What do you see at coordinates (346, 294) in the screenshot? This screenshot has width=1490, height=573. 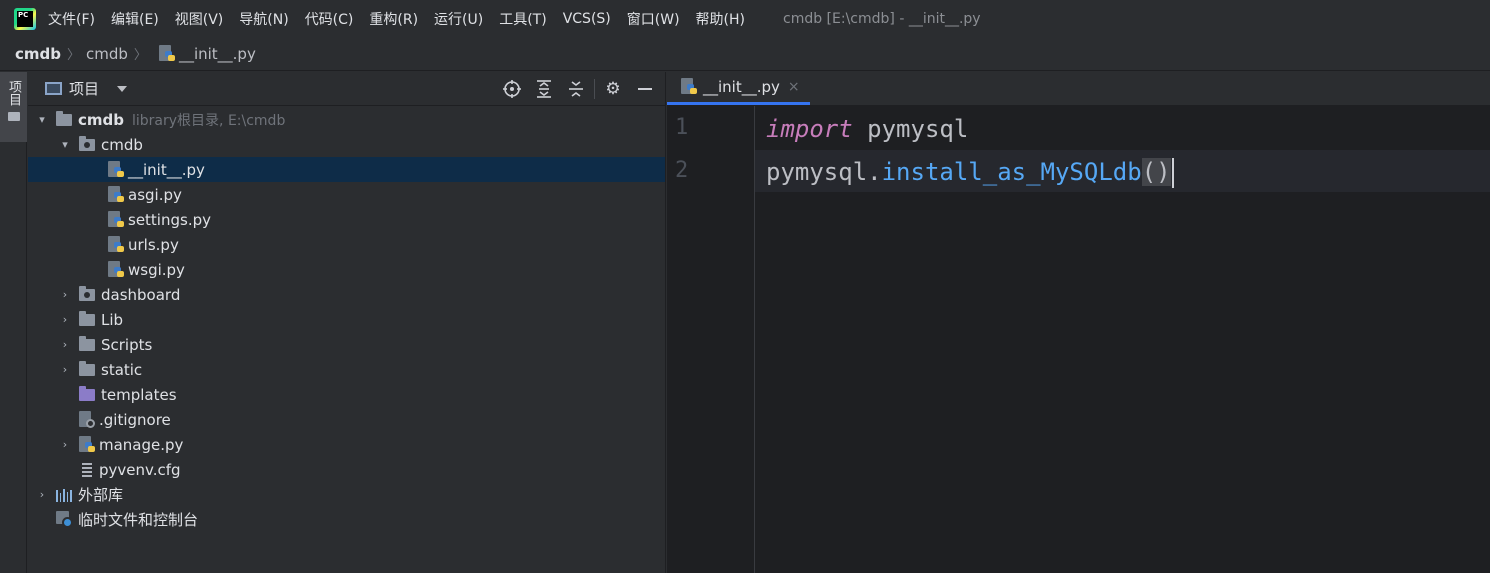 I see `tree-item-dashboard: › dashboard` at bounding box center [346, 294].